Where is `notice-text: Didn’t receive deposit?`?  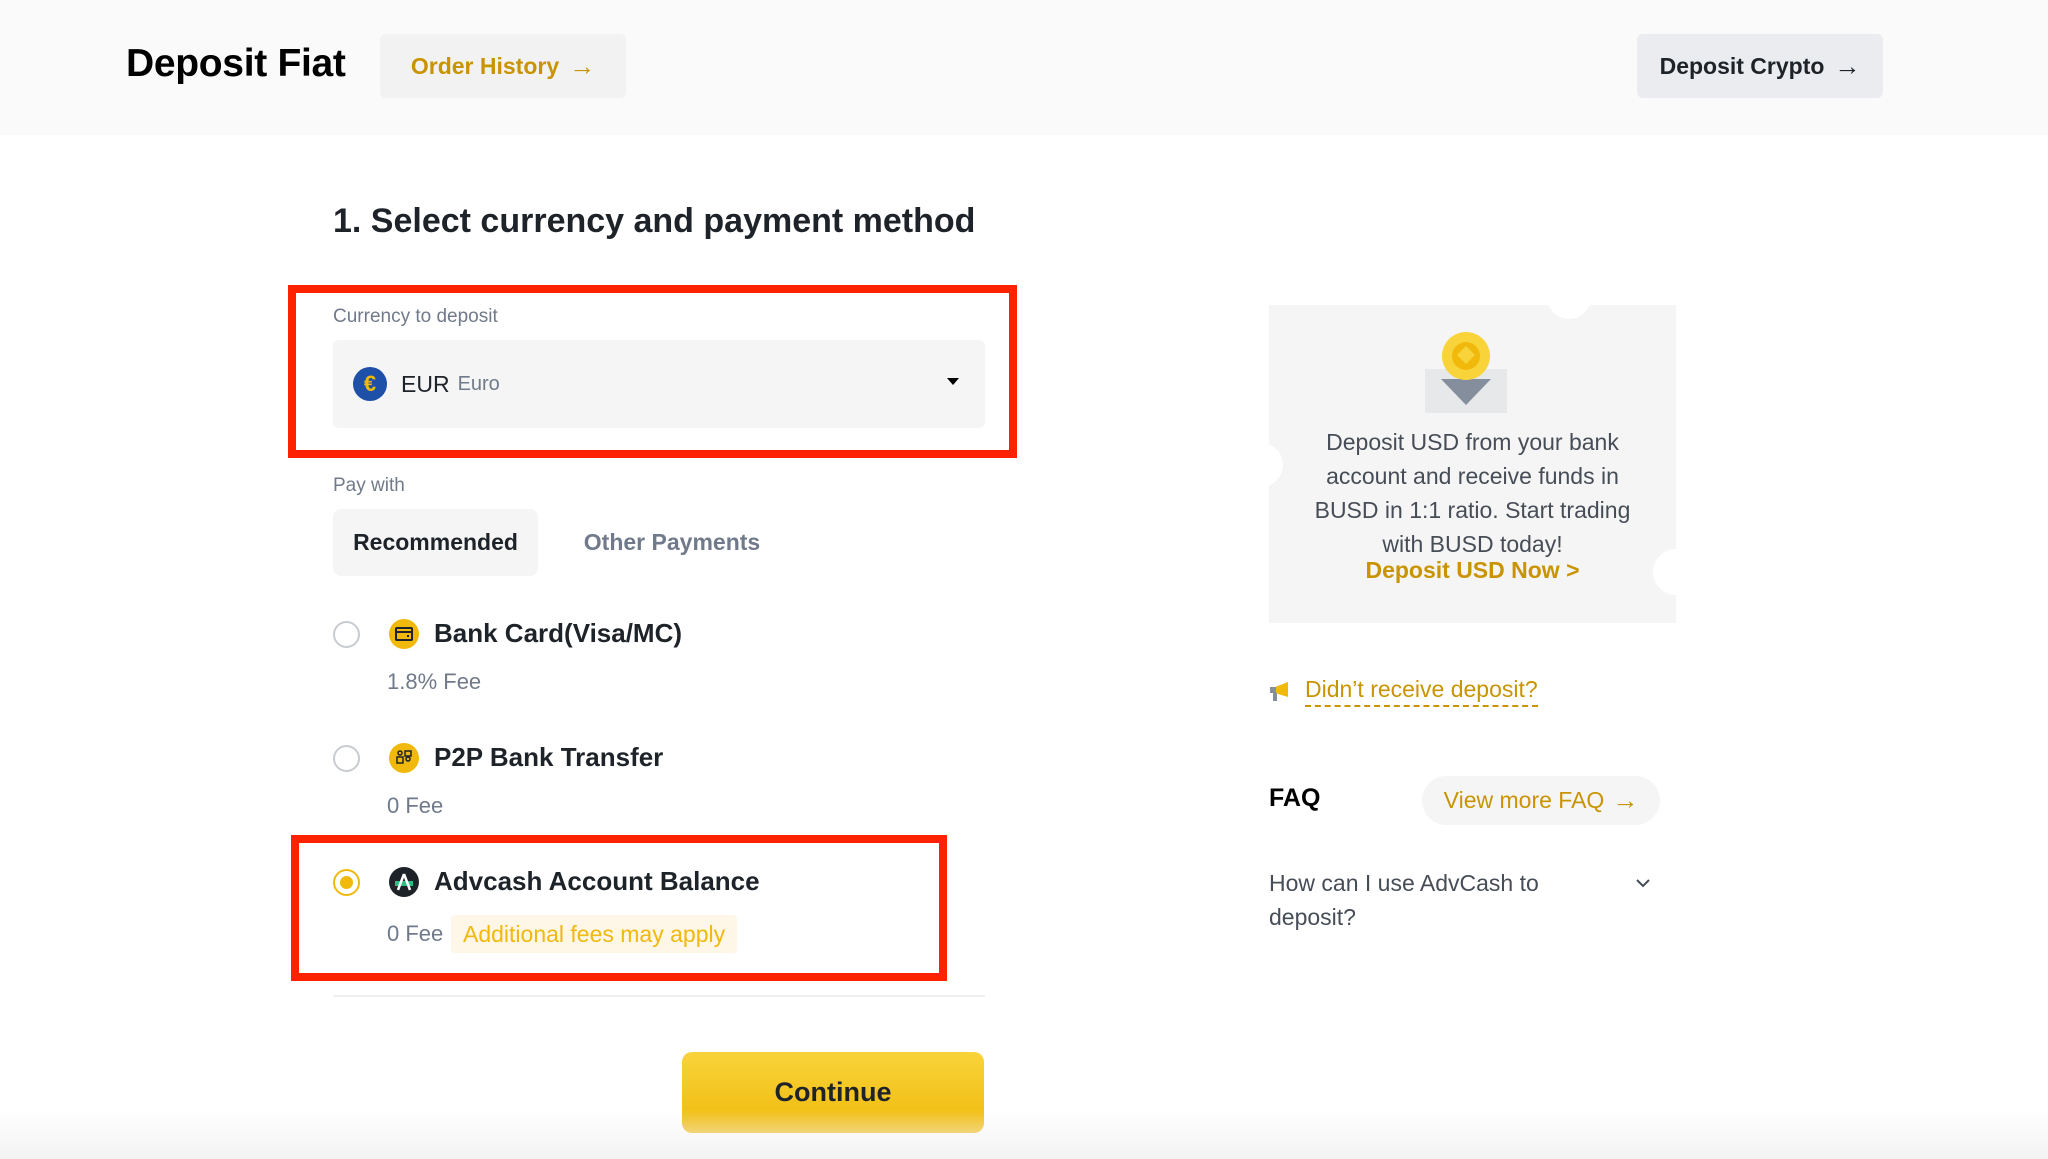
notice-text: Didn’t receive deposit? is located at coordinates (1421, 691).